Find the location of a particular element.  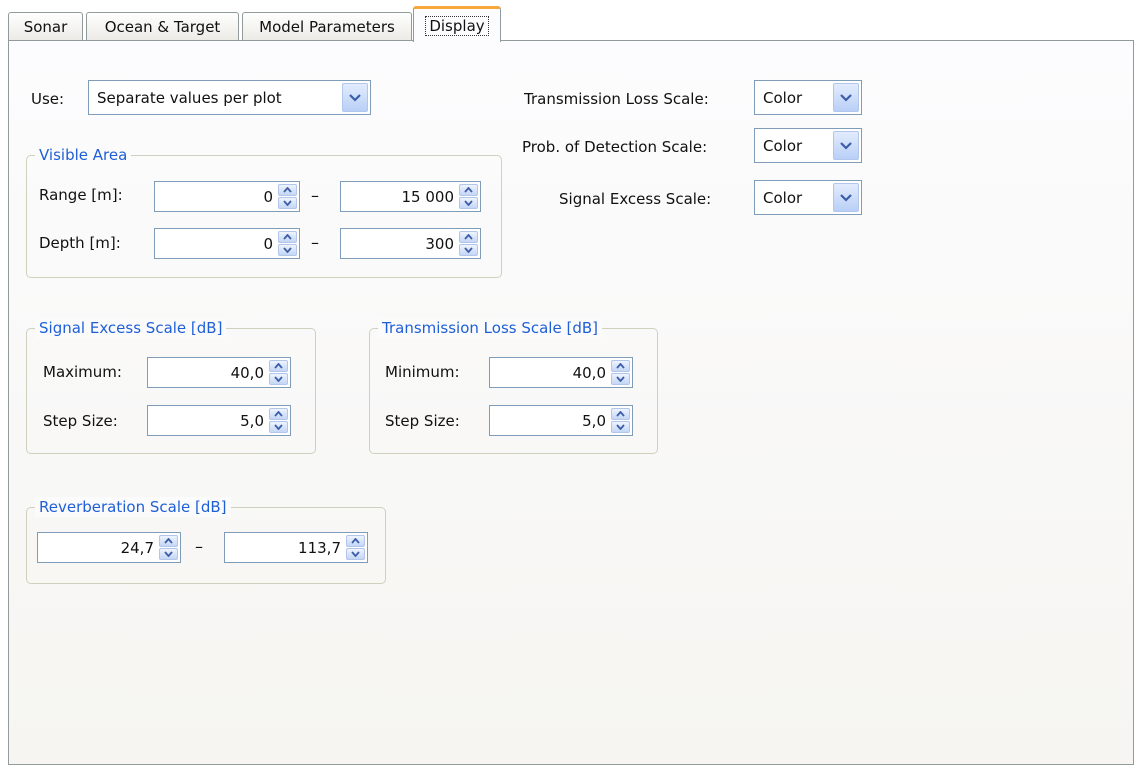

use-dropdown: Separate values per plot is located at coordinates (229, 97).